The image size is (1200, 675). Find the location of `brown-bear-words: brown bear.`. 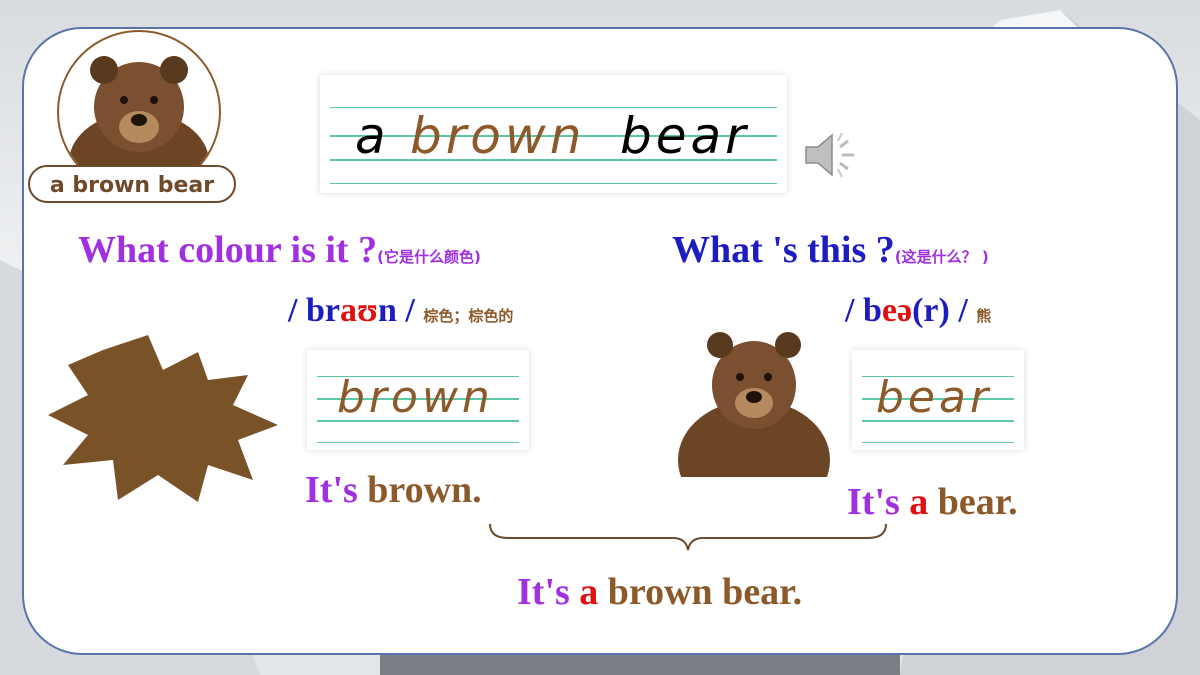

brown-bear-words: brown bear. is located at coordinates (700, 592).